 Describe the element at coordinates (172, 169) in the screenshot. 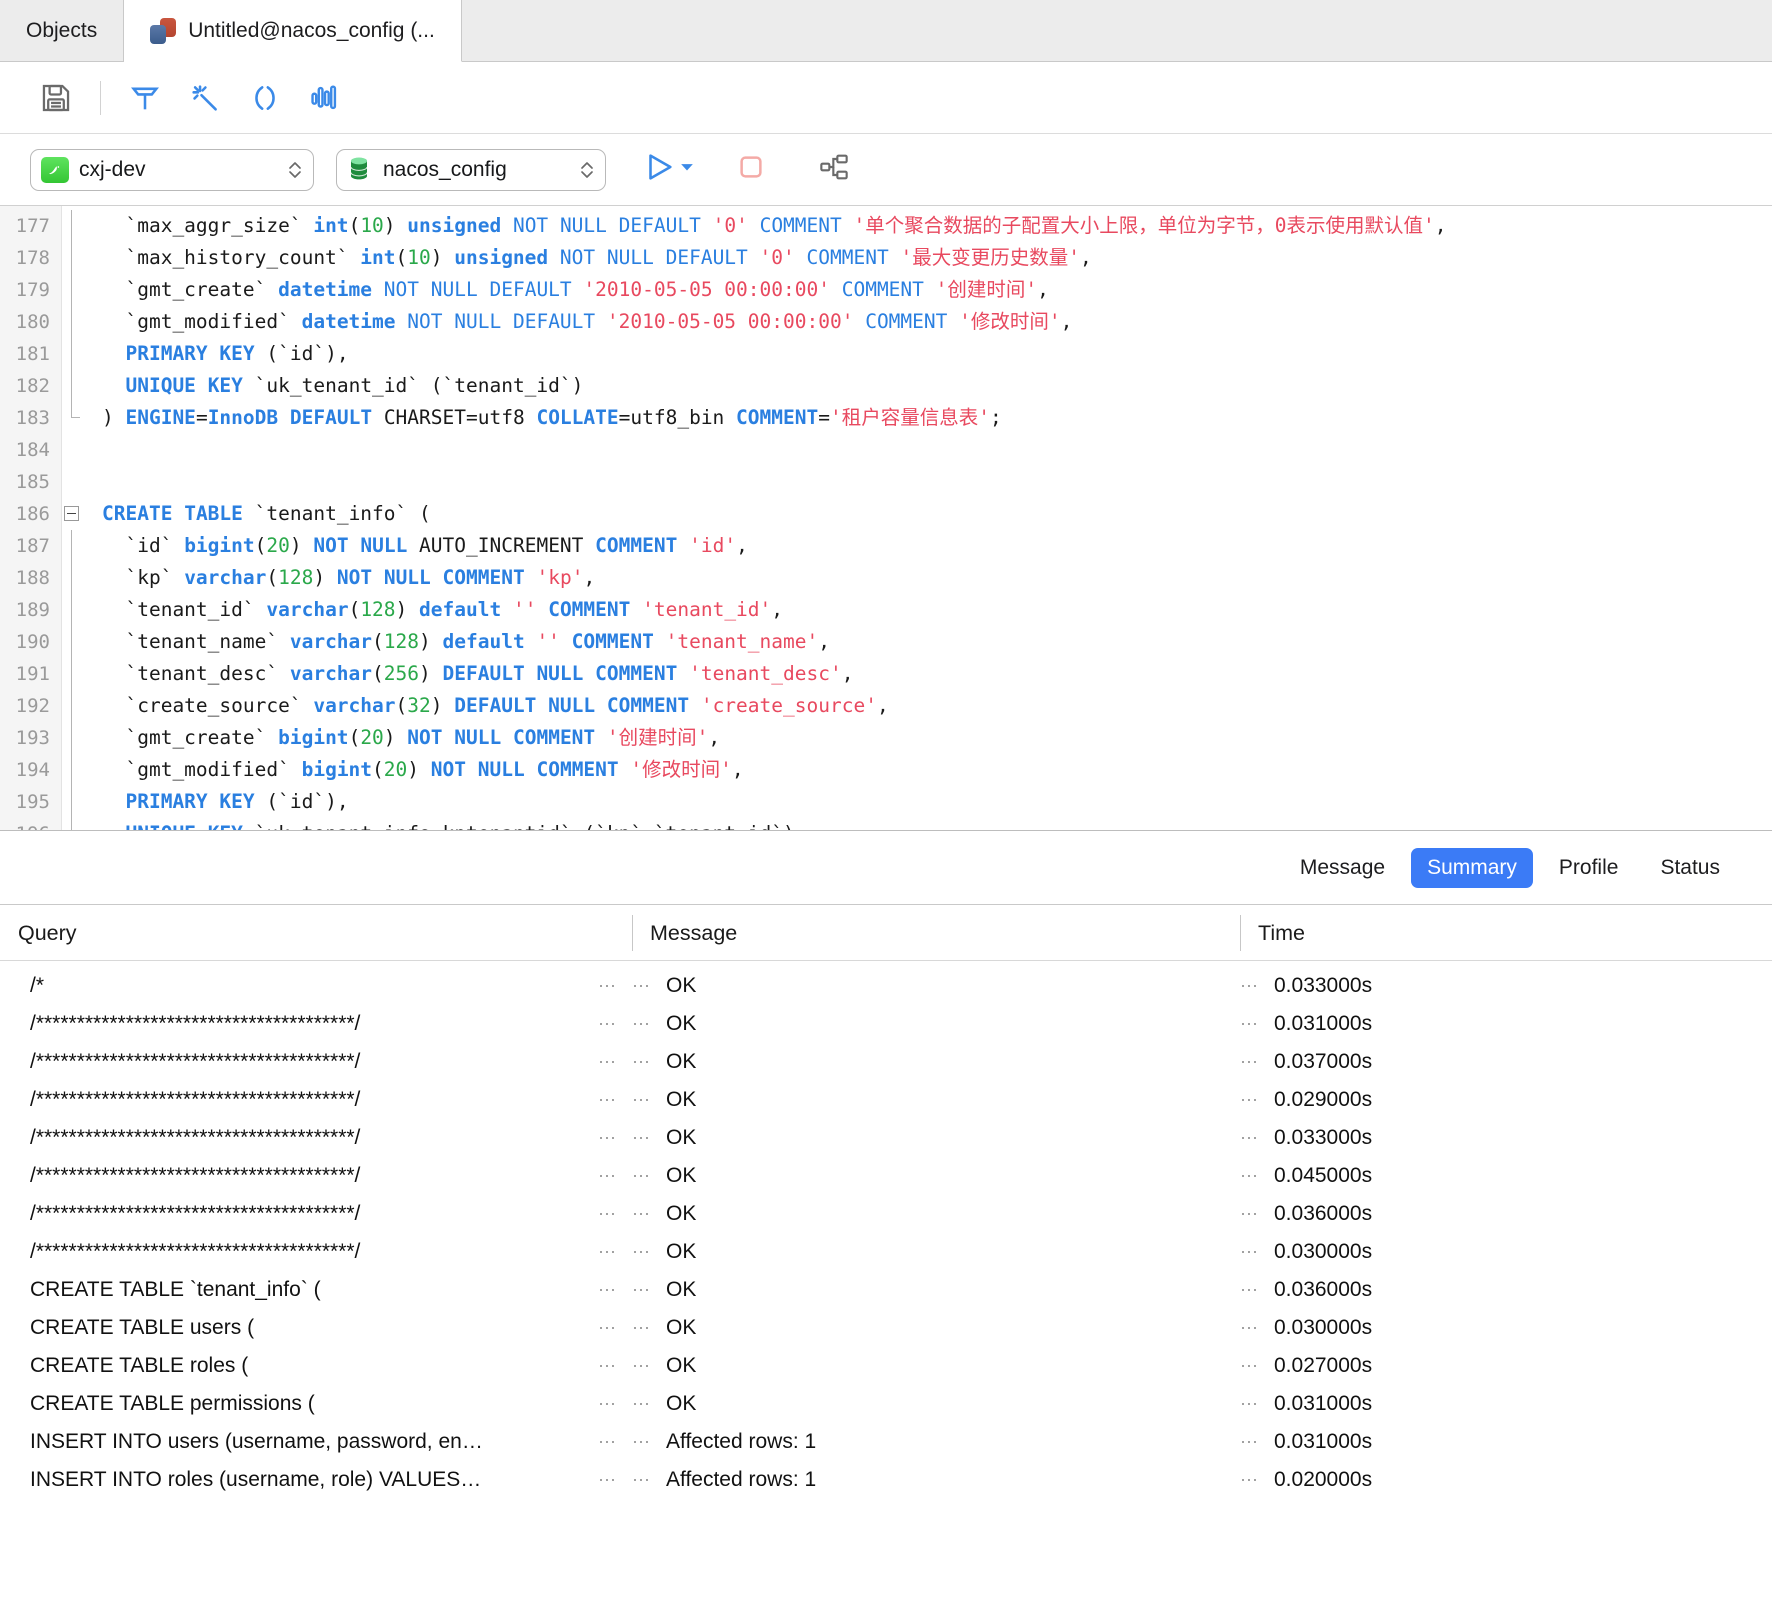

I see `connection-select: cxj-dev` at that location.